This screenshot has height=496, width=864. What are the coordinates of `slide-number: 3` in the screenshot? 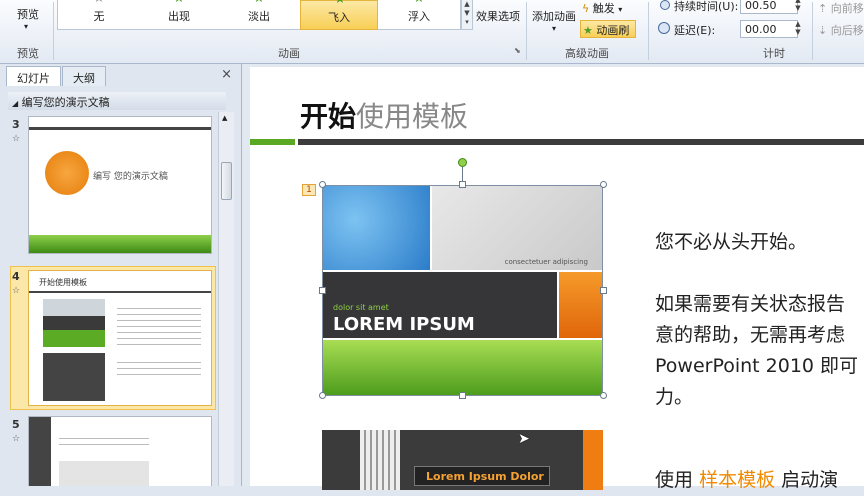 It's located at (16, 124).